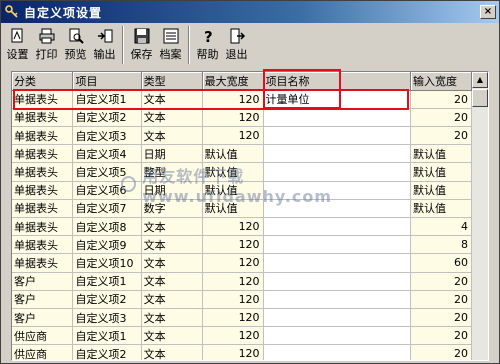  I want to click on archive-button: 档案, so click(170, 45).